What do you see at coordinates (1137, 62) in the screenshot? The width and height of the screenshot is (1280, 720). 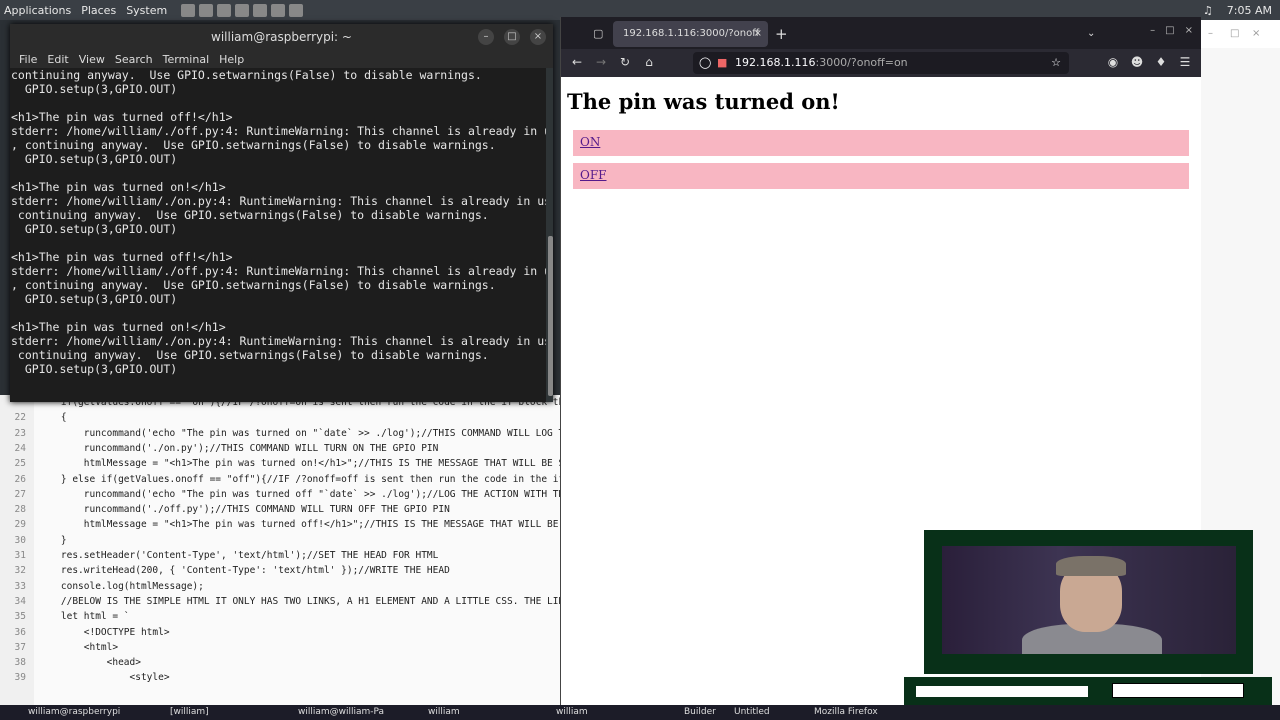 I see `account-icon: ☻` at bounding box center [1137, 62].